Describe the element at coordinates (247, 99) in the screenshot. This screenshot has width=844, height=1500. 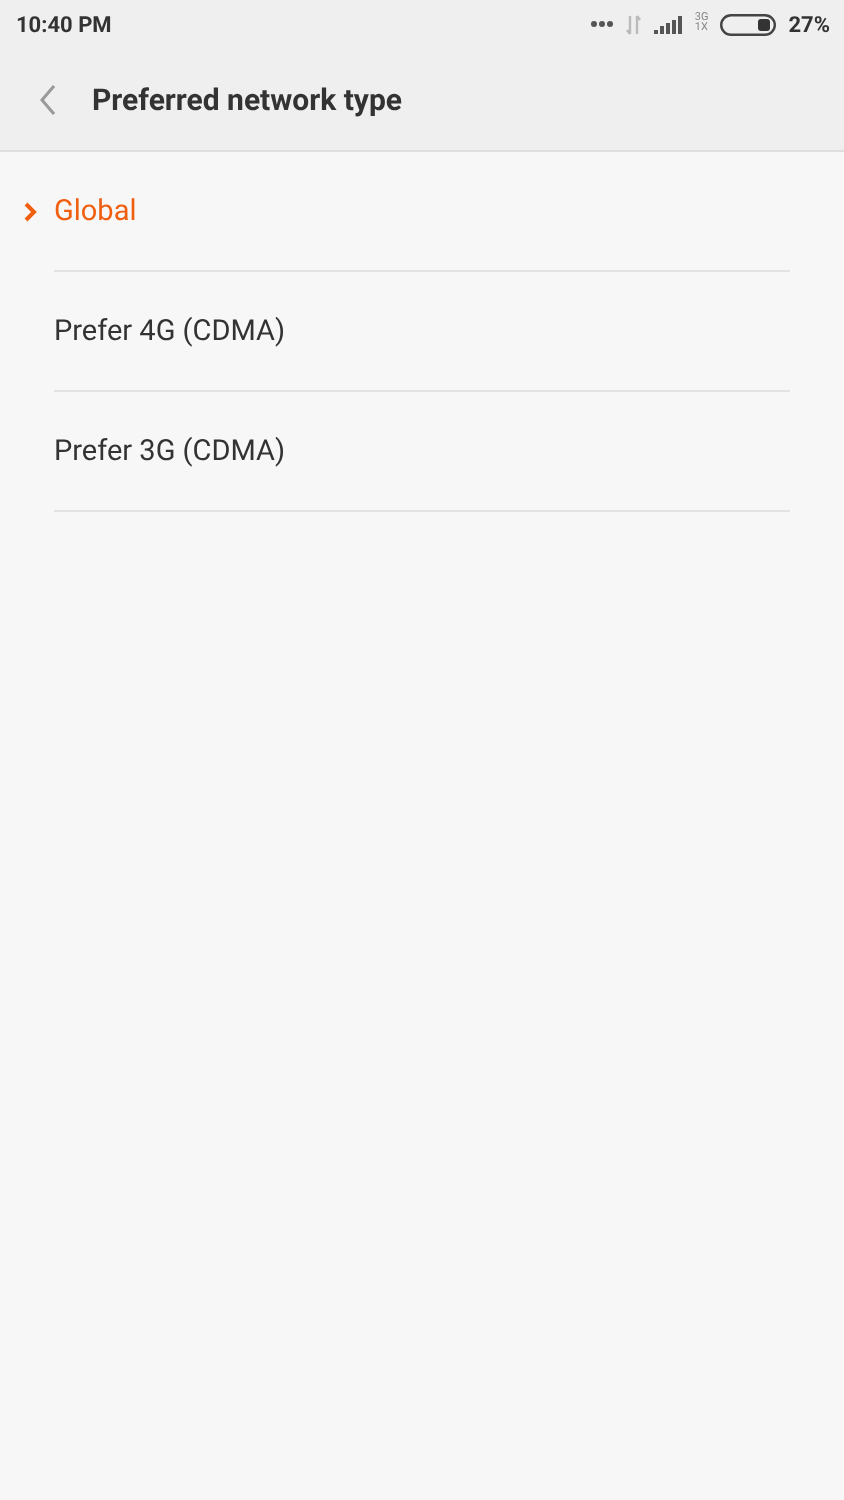
I see `page-title: Preferred network type` at that location.